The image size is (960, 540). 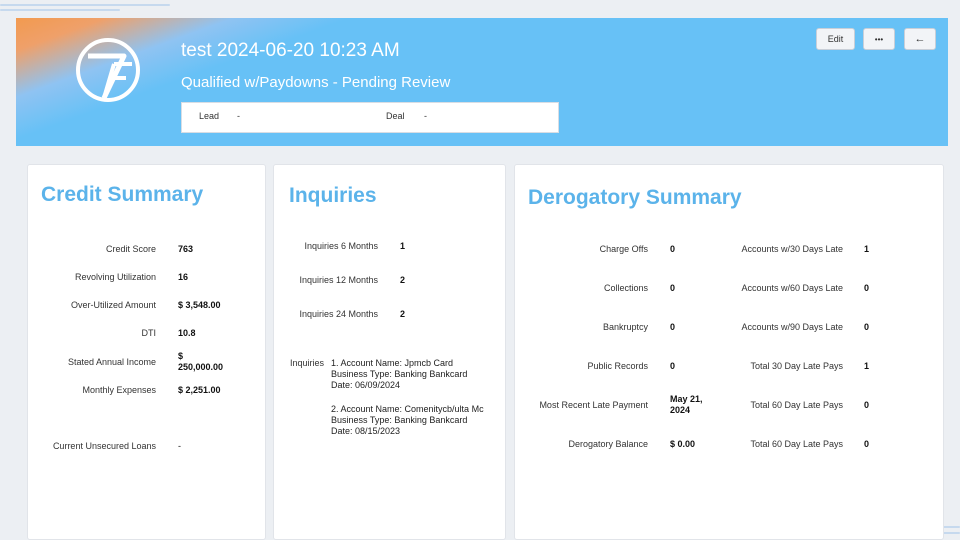 I want to click on lead-value: -, so click(x=238, y=116).